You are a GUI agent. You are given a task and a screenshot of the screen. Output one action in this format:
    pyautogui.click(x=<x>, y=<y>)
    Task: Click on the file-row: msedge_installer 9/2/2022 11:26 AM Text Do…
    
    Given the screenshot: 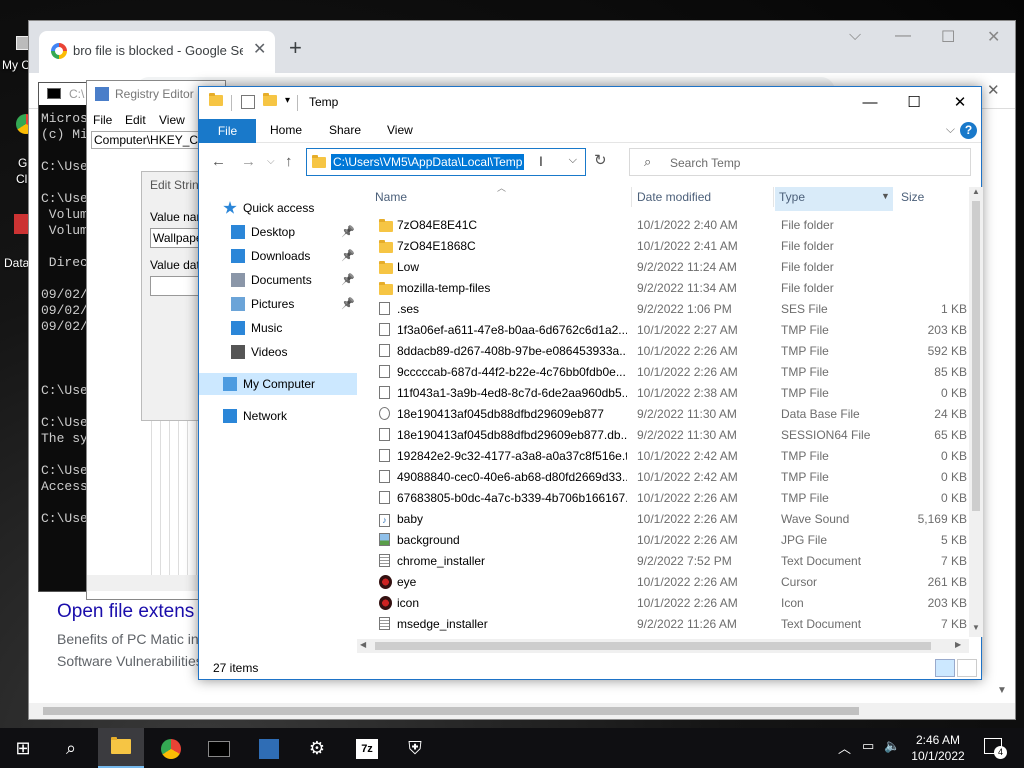 What is the action you would take?
    pyautogui.click(x=671, y=624)
    